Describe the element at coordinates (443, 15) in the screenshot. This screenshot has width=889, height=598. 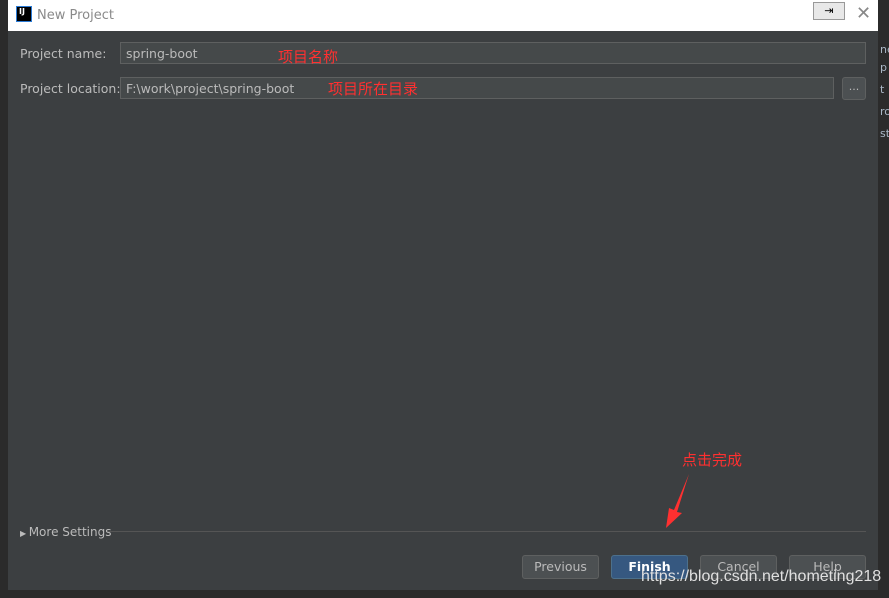
I see `title-bar: IJ New Project ⇥ ✕` at that location.